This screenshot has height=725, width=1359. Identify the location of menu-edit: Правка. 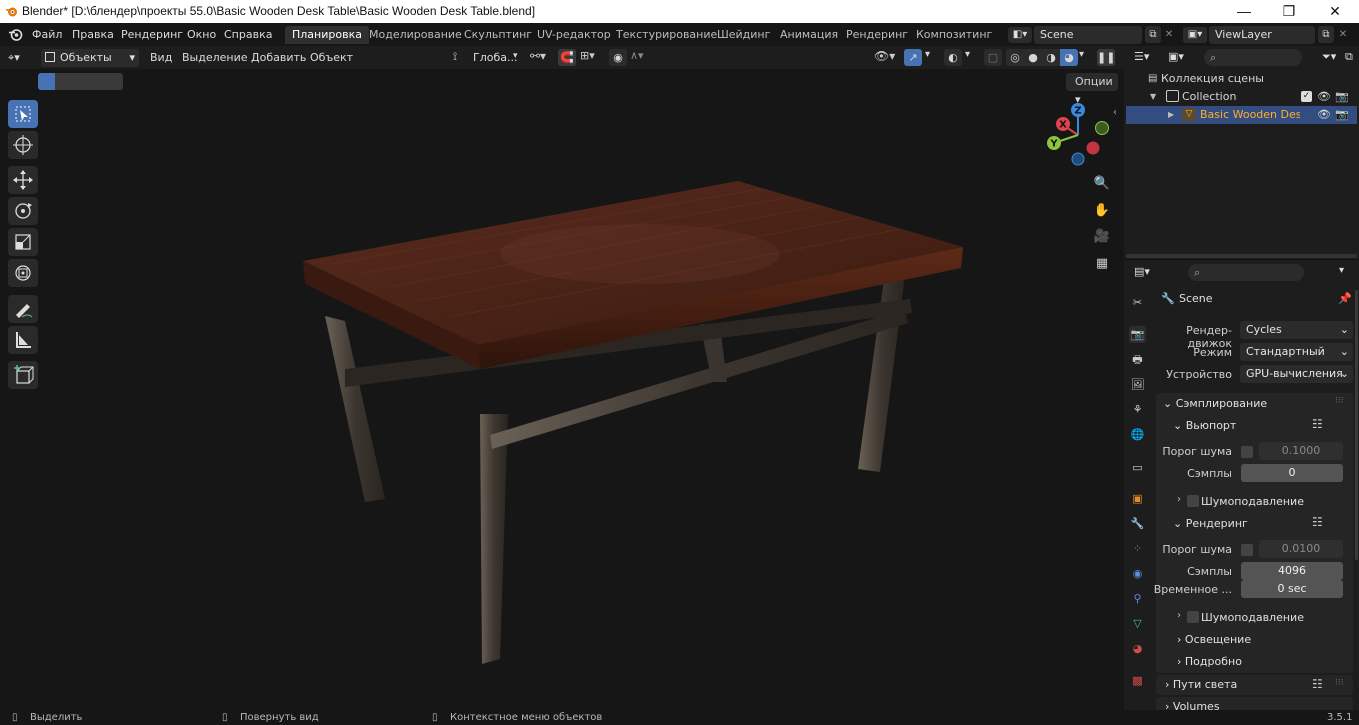
(93, 34).